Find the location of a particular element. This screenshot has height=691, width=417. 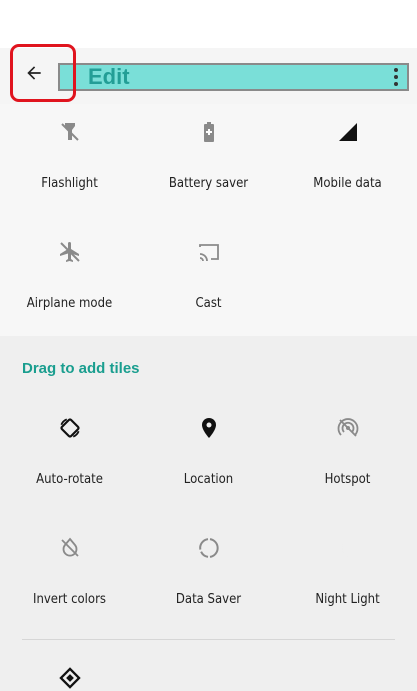

invert-colors-icon is located at coordinates (70, 548).